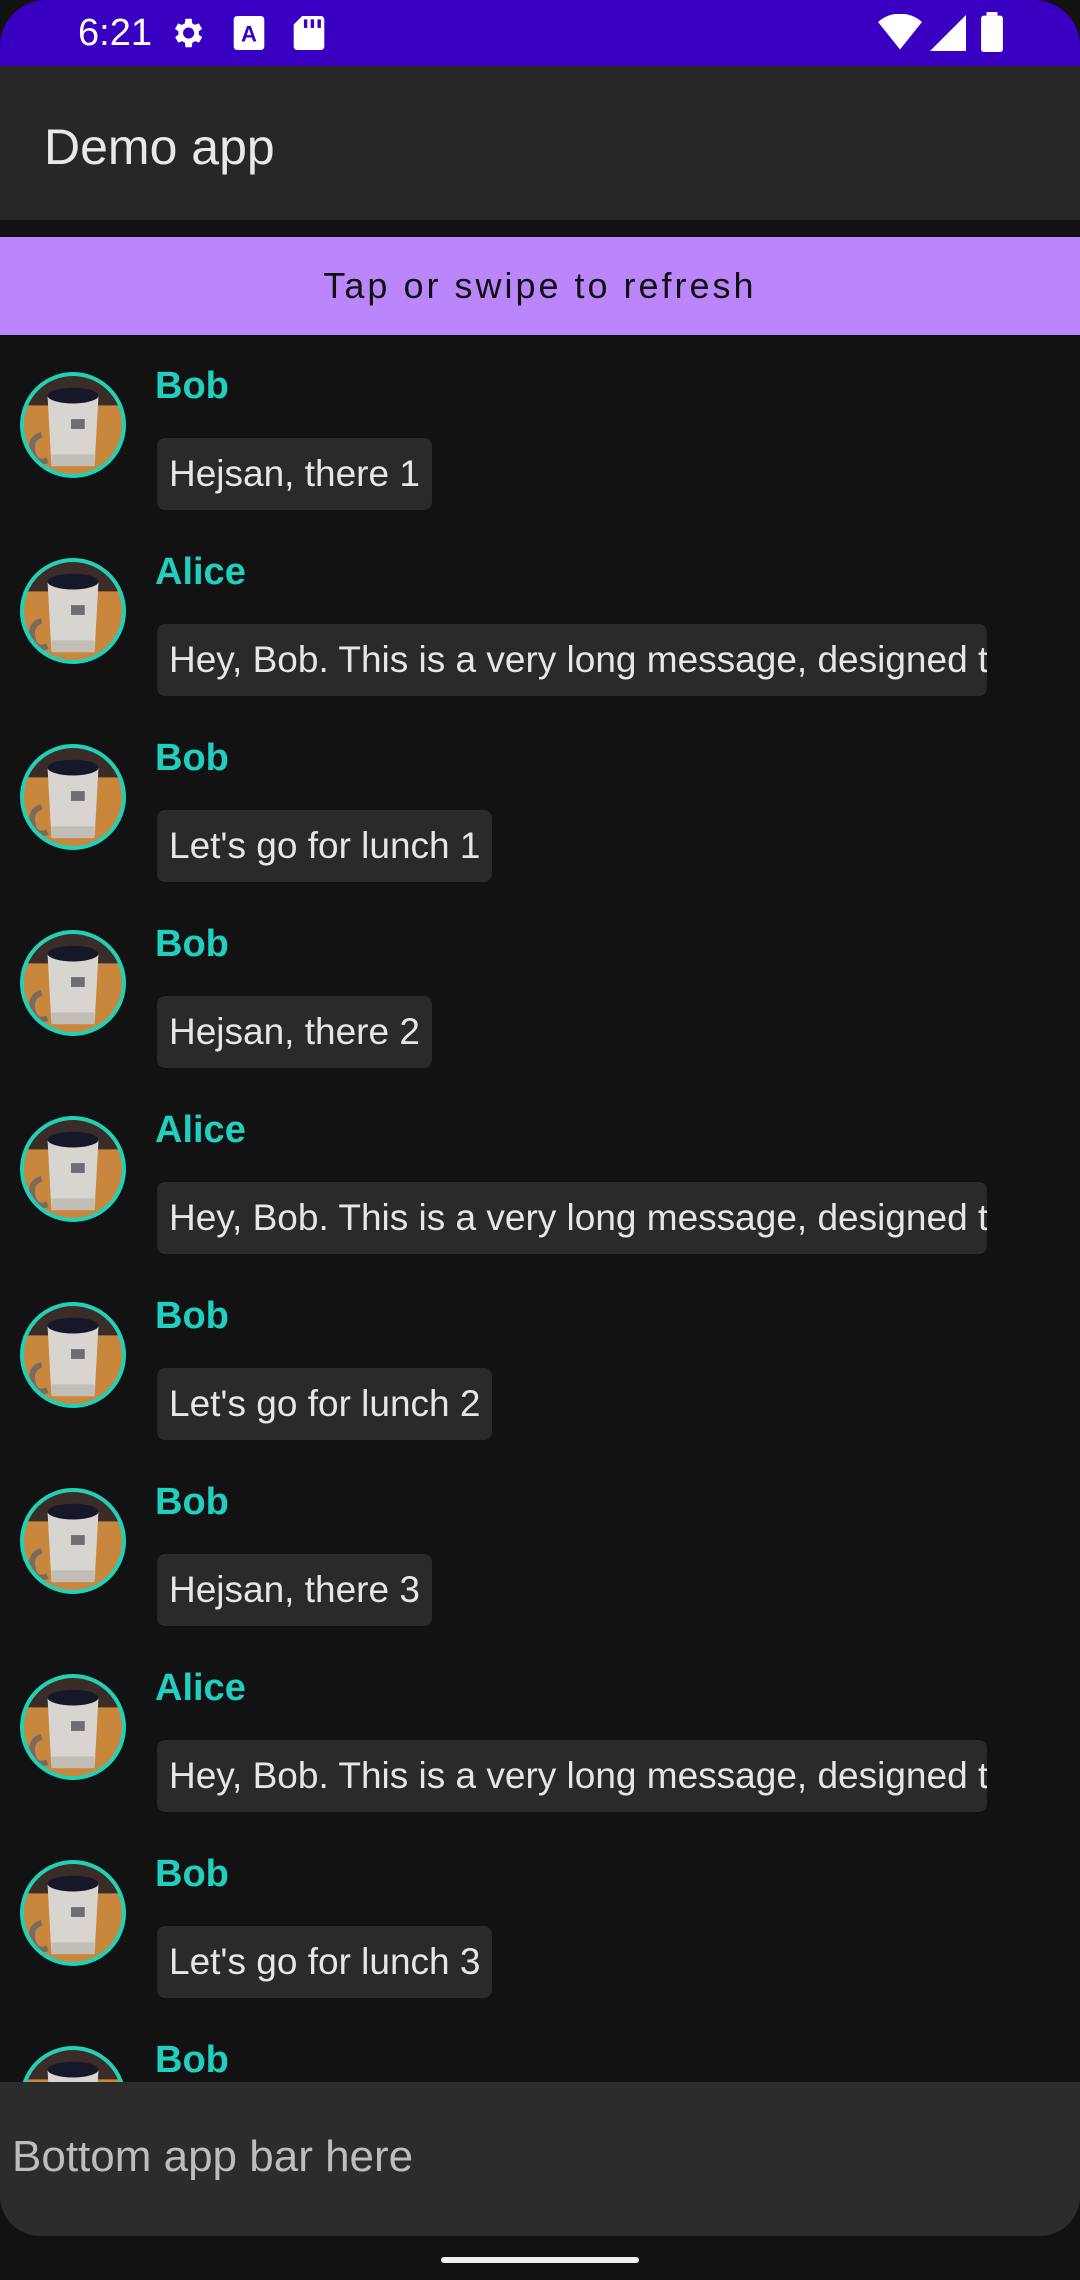 The width and height of the screenshot is (1080, 2280). I want to click on message-bubble: Let's go for lunch 1, so click(325, 846).